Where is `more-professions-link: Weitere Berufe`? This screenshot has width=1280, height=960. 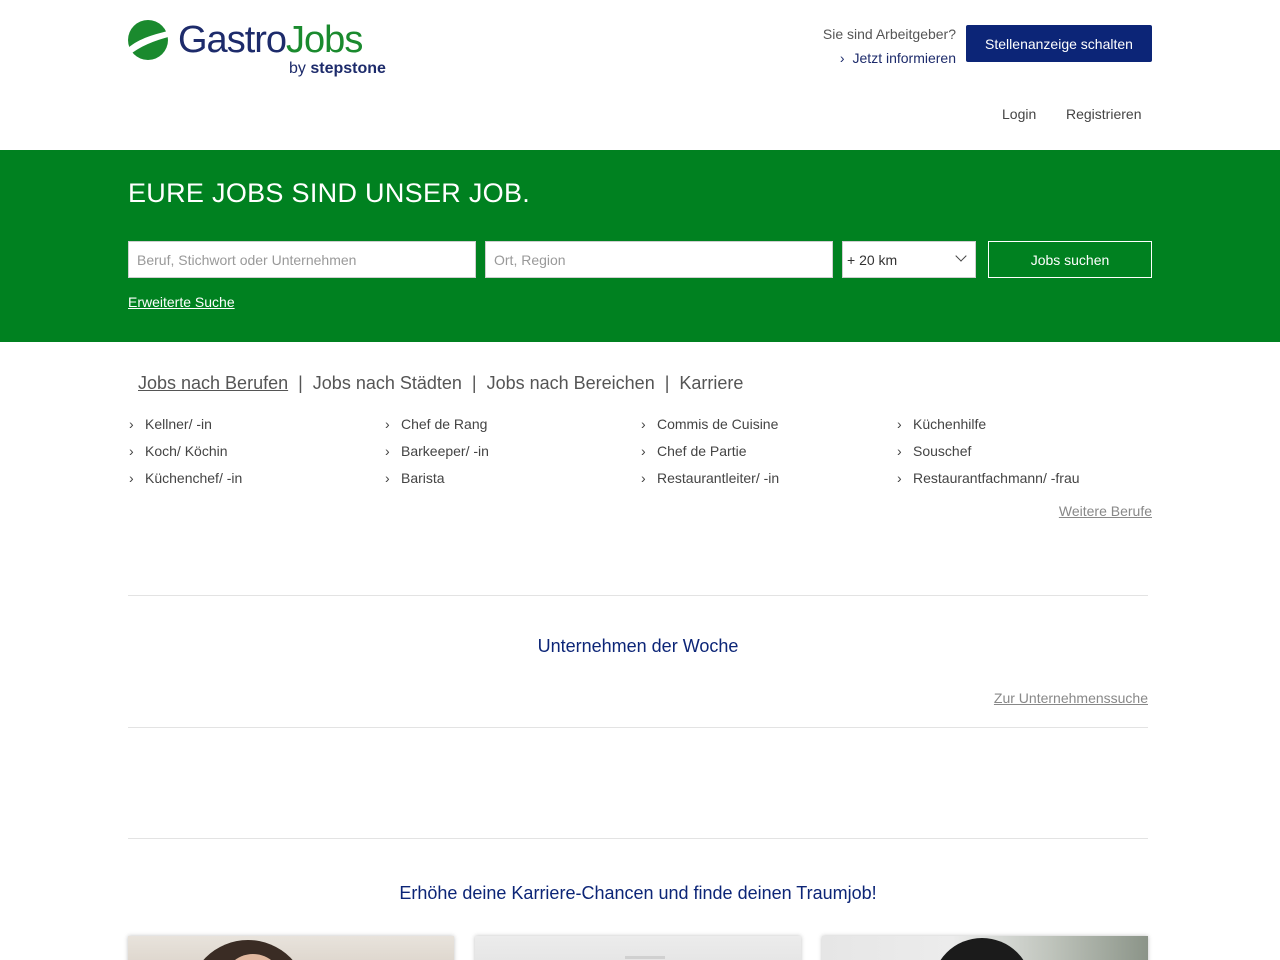 more-professions-link: Weitere Berufe is located at coordinates (1096, 511).